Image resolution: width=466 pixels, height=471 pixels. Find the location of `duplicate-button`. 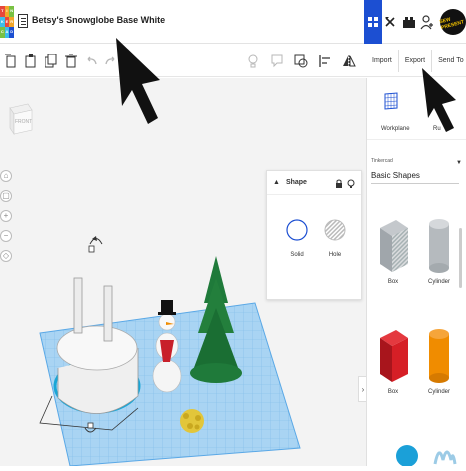

duplicate-button is located at coordinates (51, 61).